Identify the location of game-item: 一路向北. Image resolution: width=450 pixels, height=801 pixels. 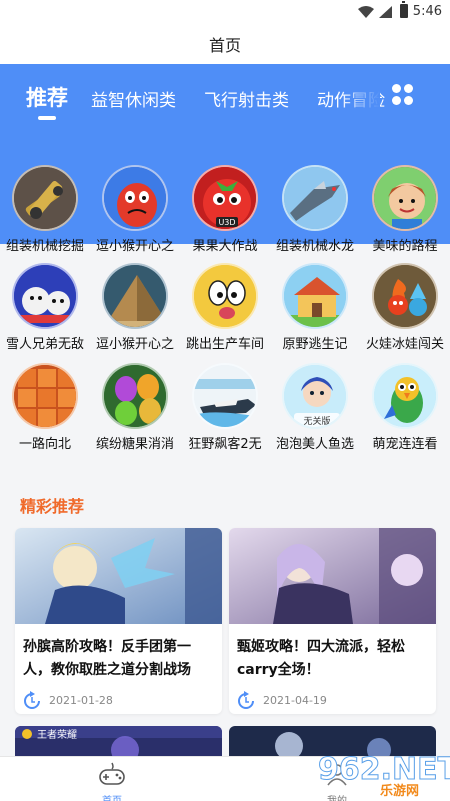
(45, 407).